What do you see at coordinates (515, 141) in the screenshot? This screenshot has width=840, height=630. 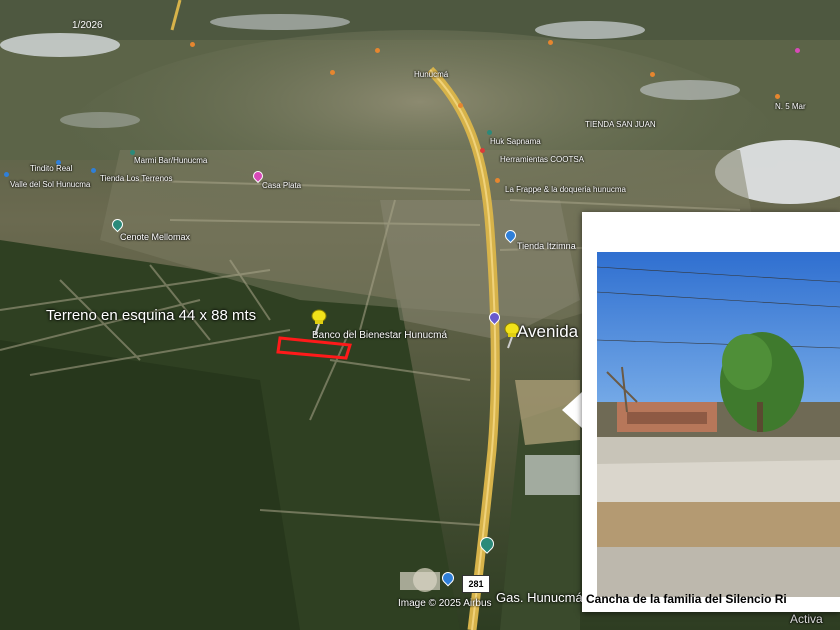 I see `hundpa-label: Huk Sapnama` at bounding box center [515, 141].